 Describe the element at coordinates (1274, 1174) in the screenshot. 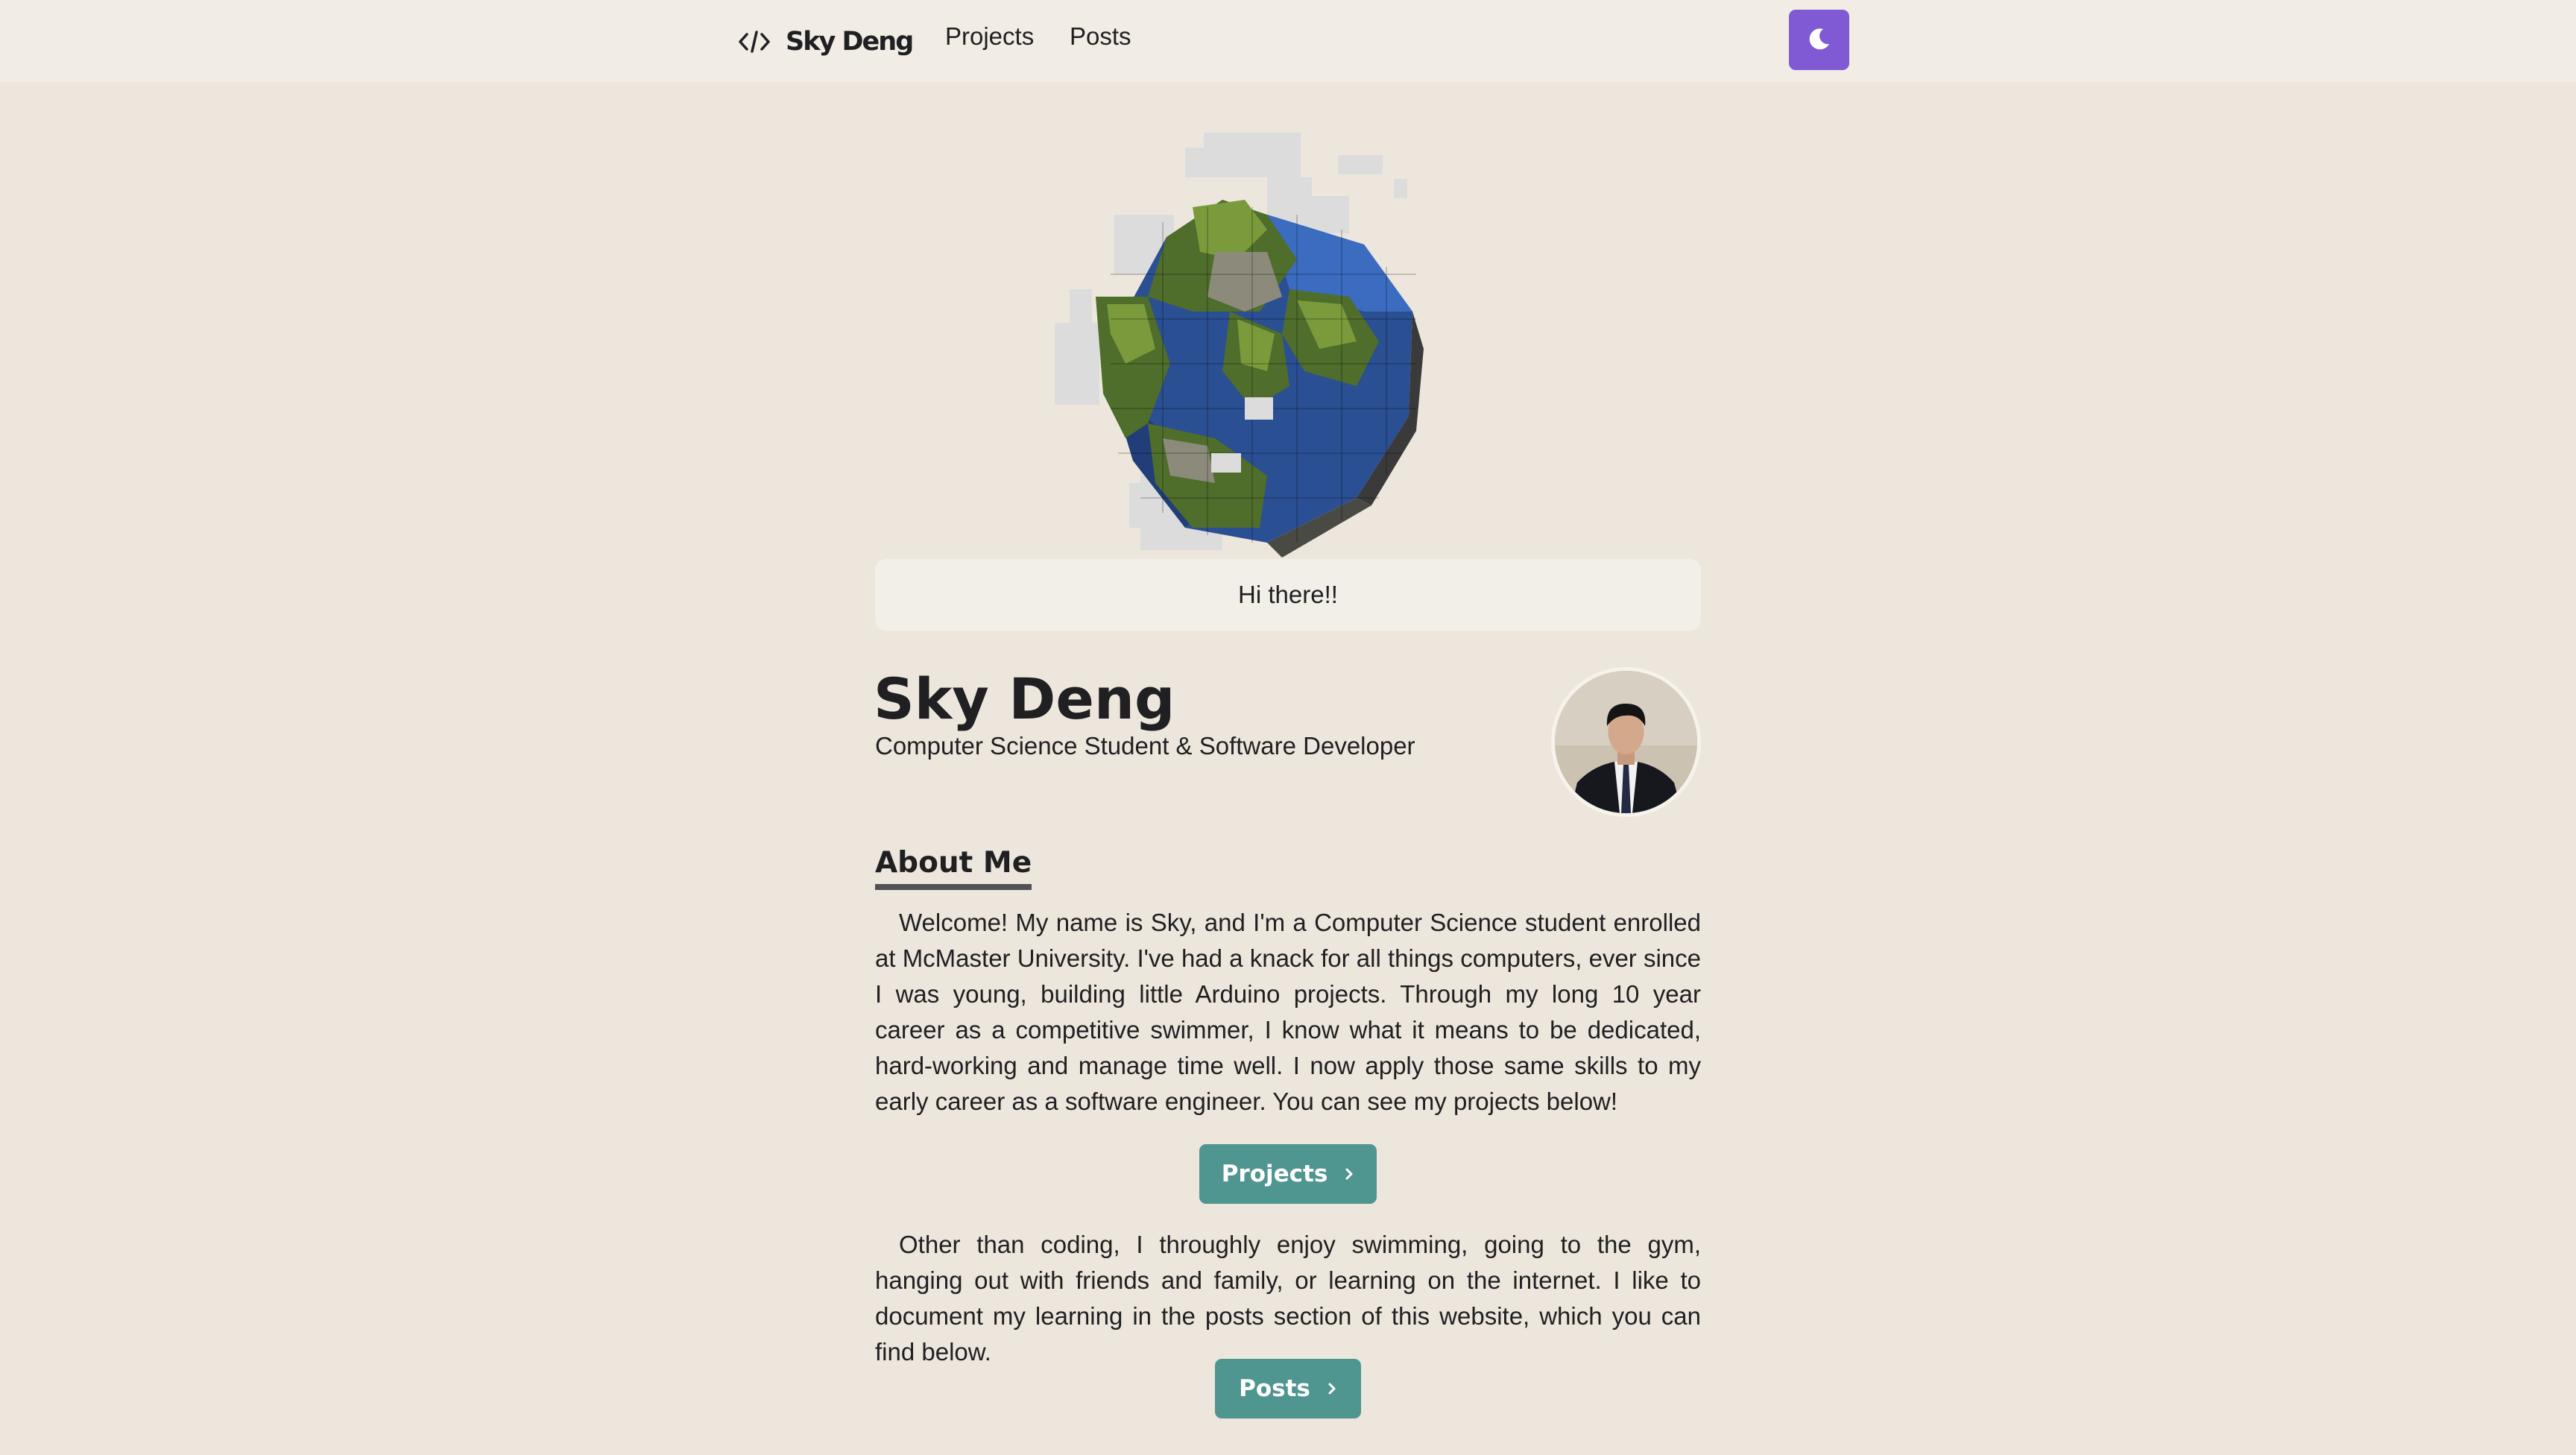

I see `projects-button-label: Projects` at that location.